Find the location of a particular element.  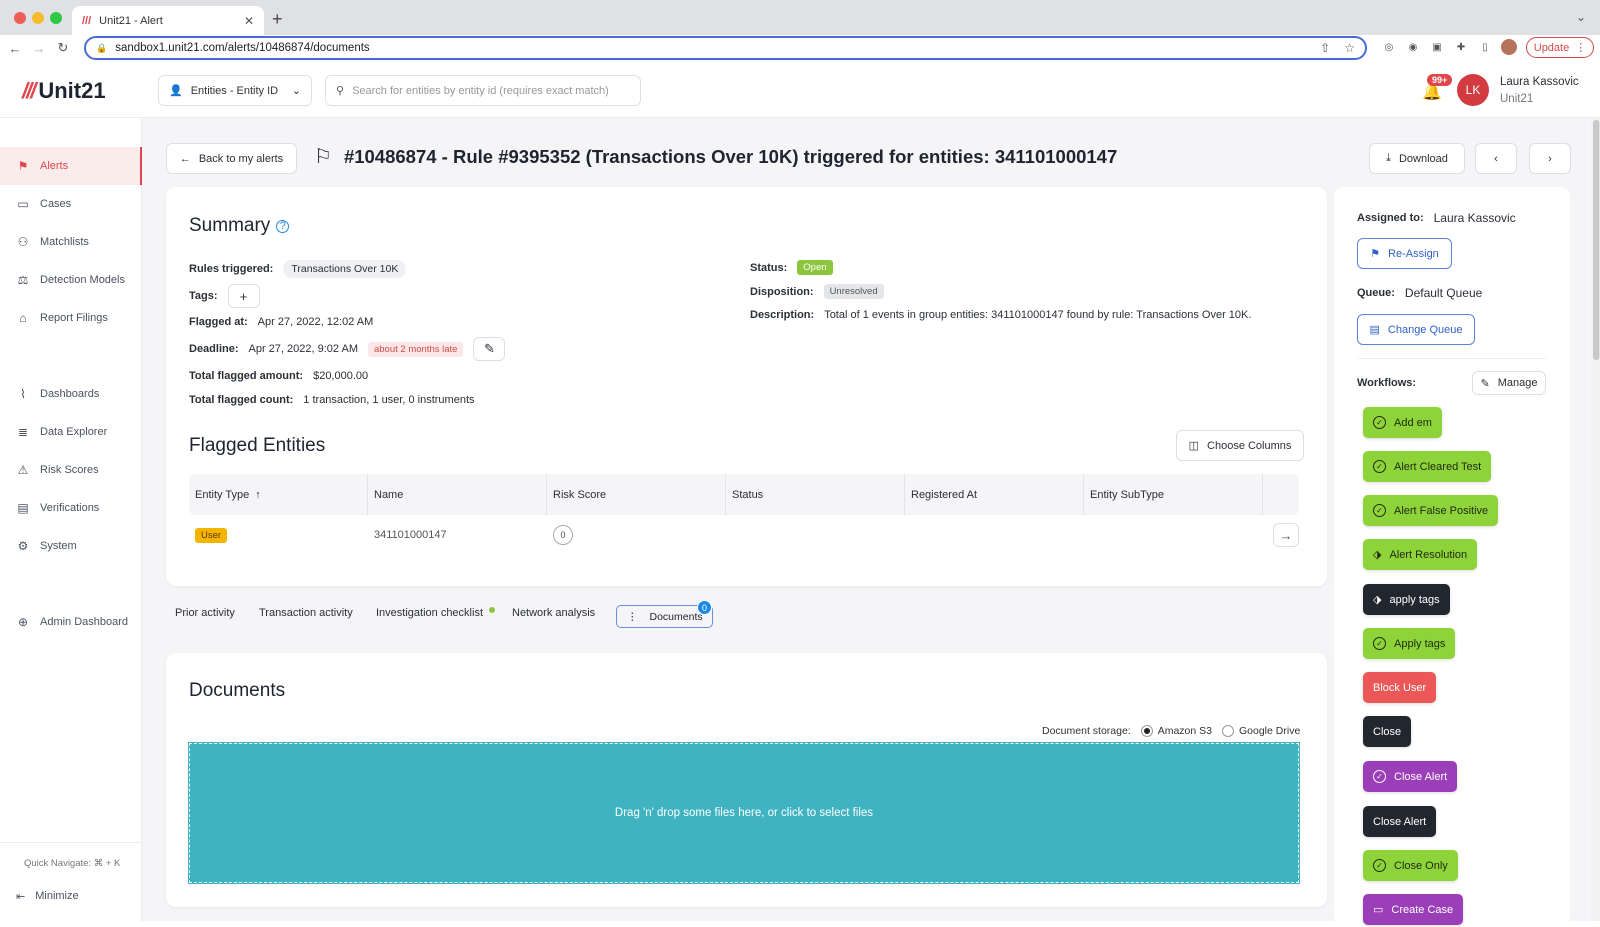

column-header-risk-score: Risk Score is located at coordinates (636, 494).